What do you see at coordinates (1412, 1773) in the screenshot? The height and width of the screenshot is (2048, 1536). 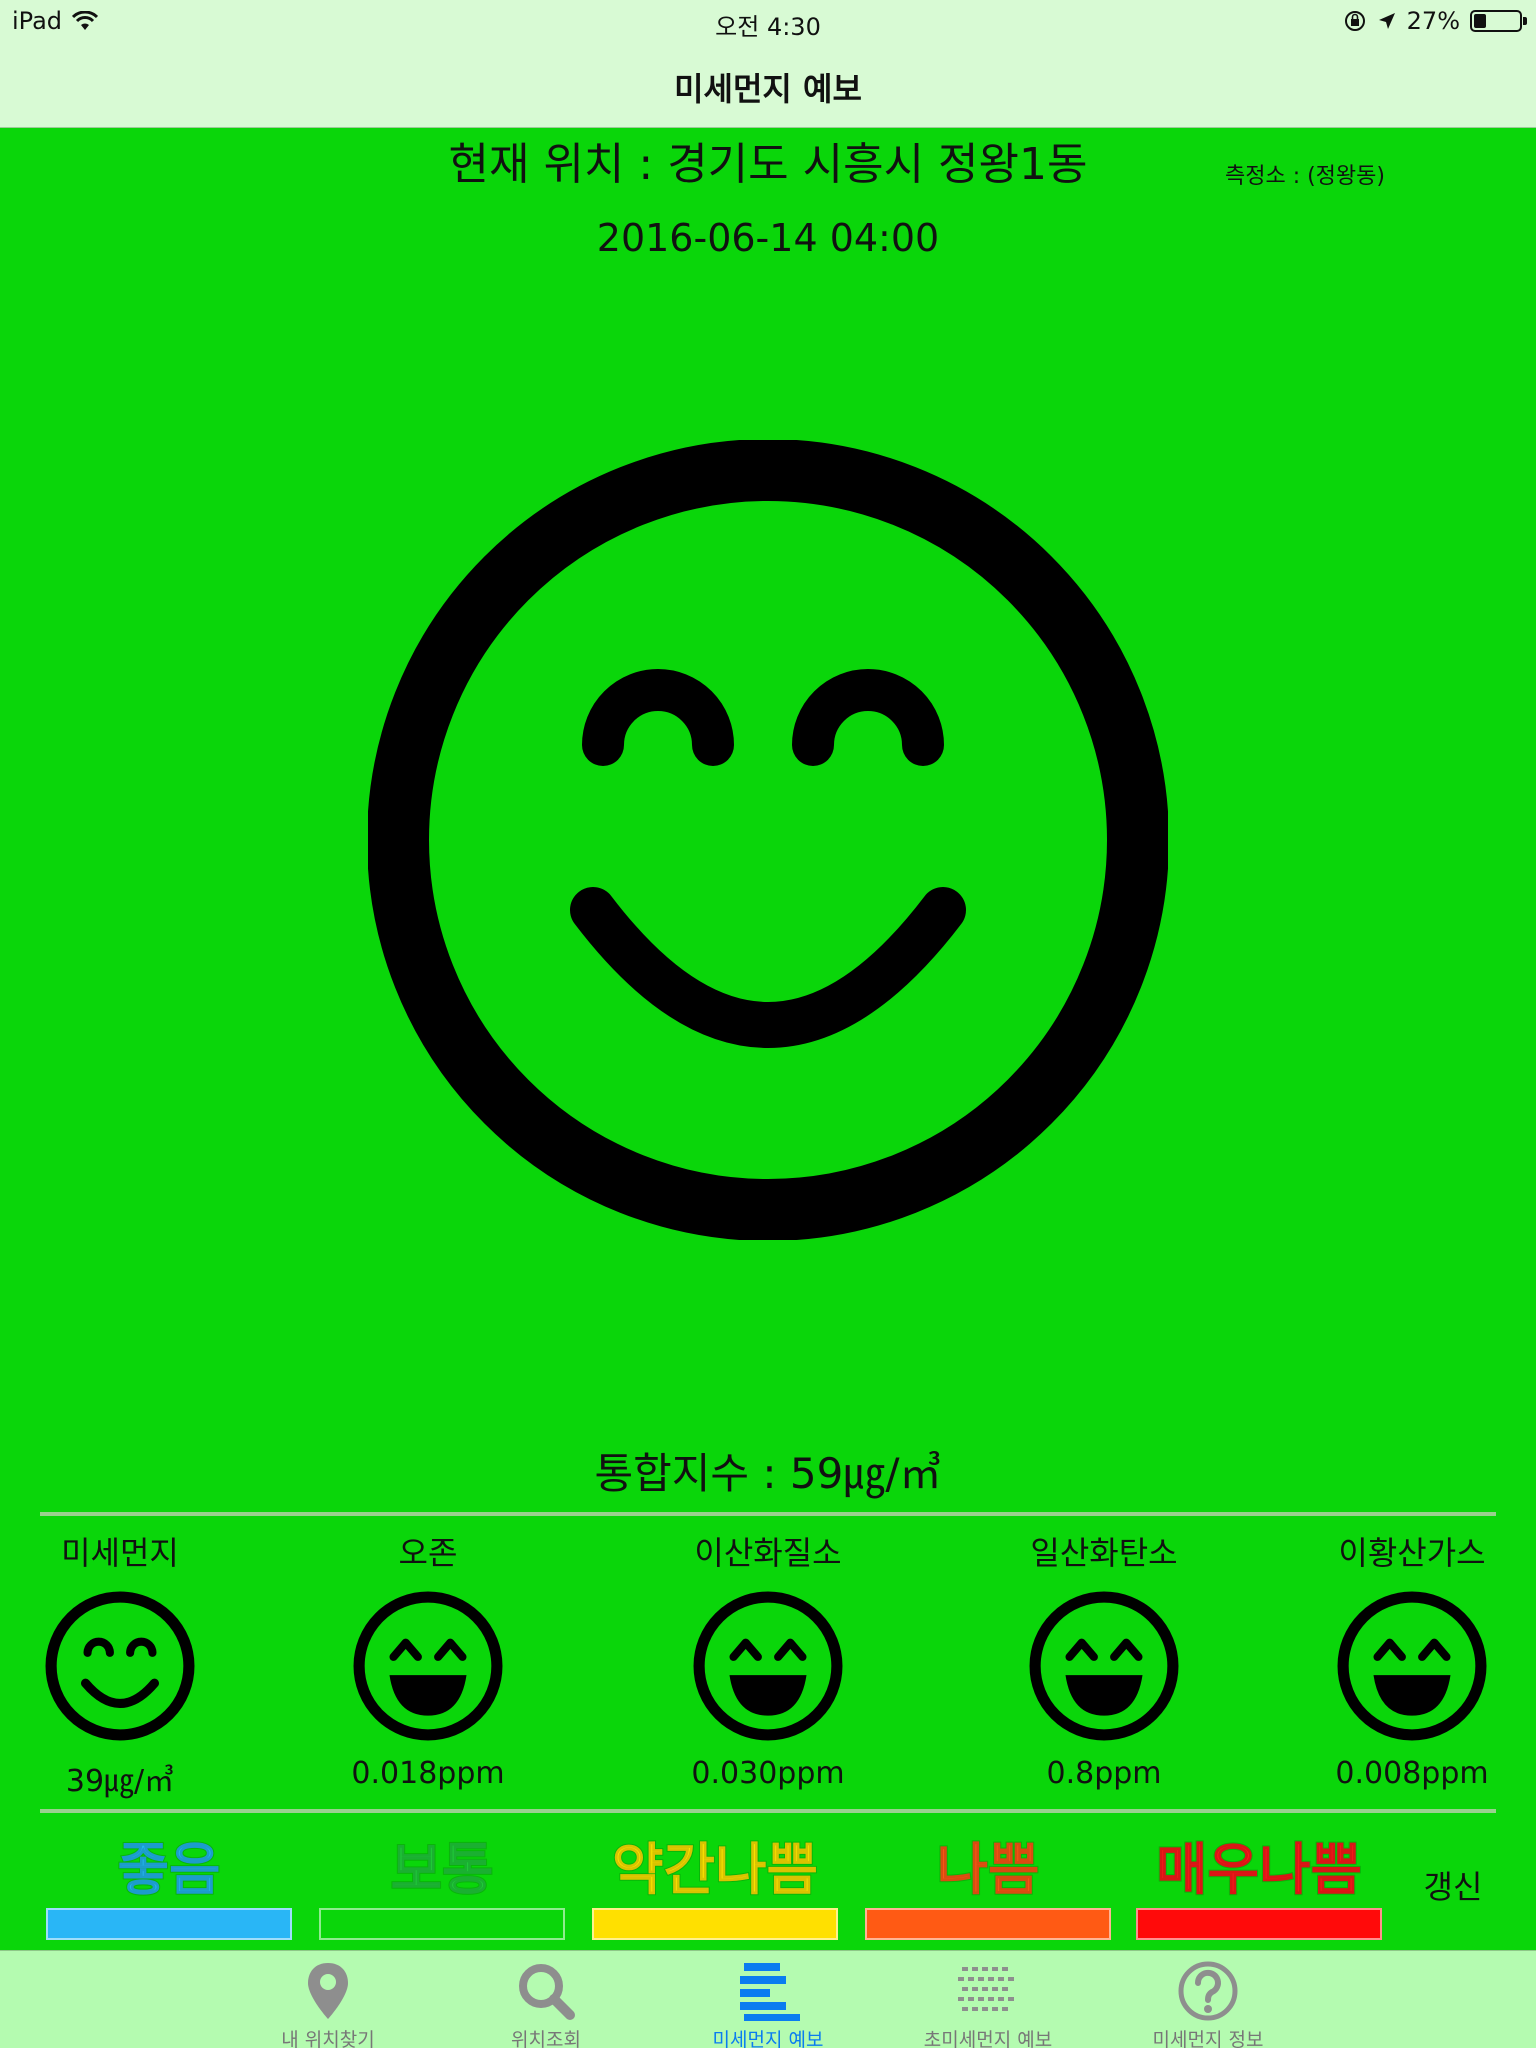 I see `pollutant-value: 0.008ppm` at bounding box center [1412, 1773].